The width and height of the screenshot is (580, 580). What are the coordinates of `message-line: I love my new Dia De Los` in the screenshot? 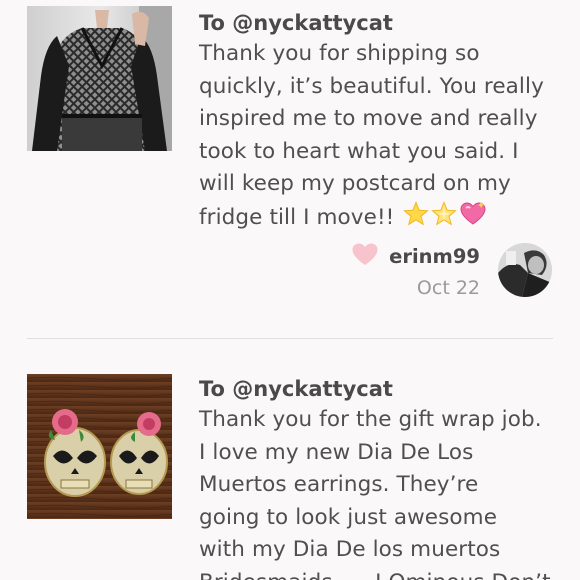 It's located at (336, 452).